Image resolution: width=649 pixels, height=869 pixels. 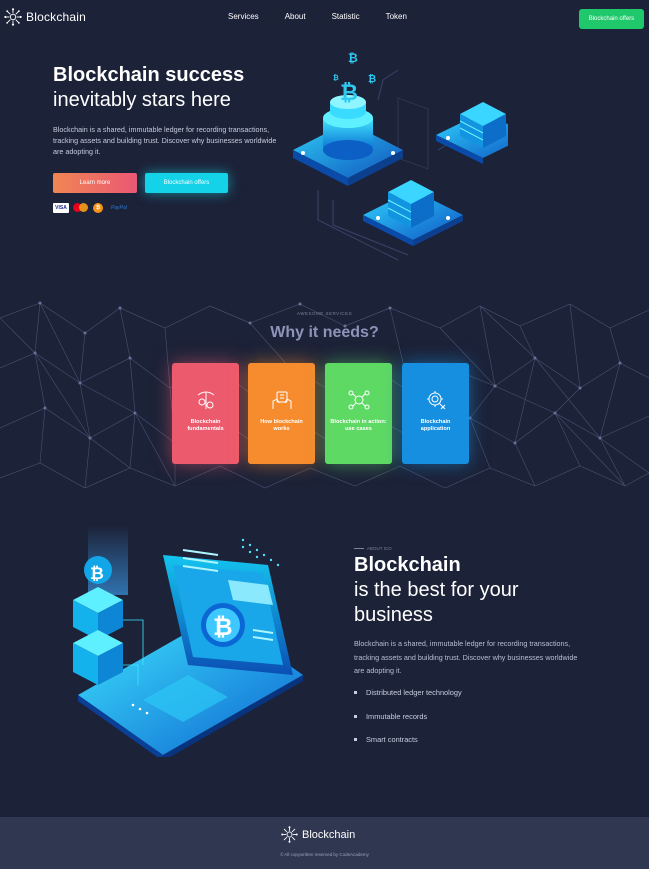 I want to click on service-card-label: How blockchain works, so click(x=281, y=425).